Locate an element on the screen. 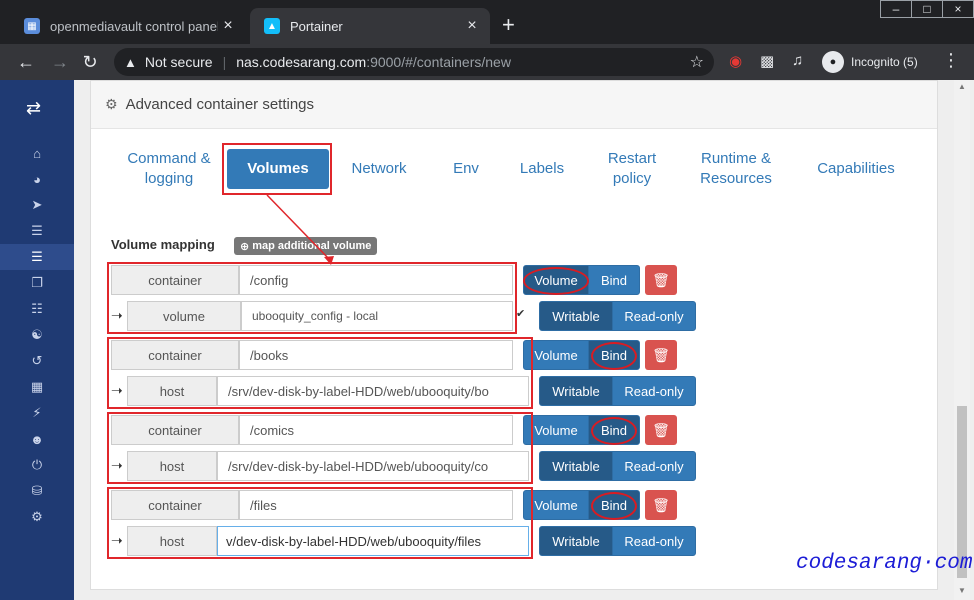  app-templates-icon: ➤ is located at coordinates (37, 205).